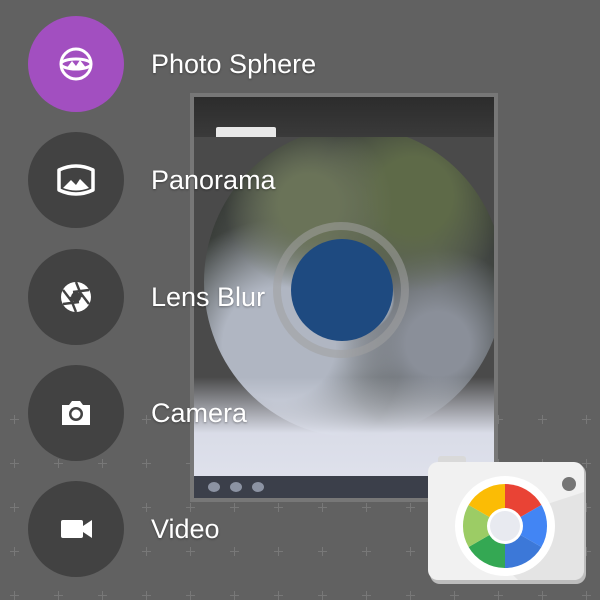 The image size is (600, 600). What do you see at coordinates (208, 297) in the screenshot?
I see `mode-lens-blur-label: Lens Blur` at bounding box center [208, 297].